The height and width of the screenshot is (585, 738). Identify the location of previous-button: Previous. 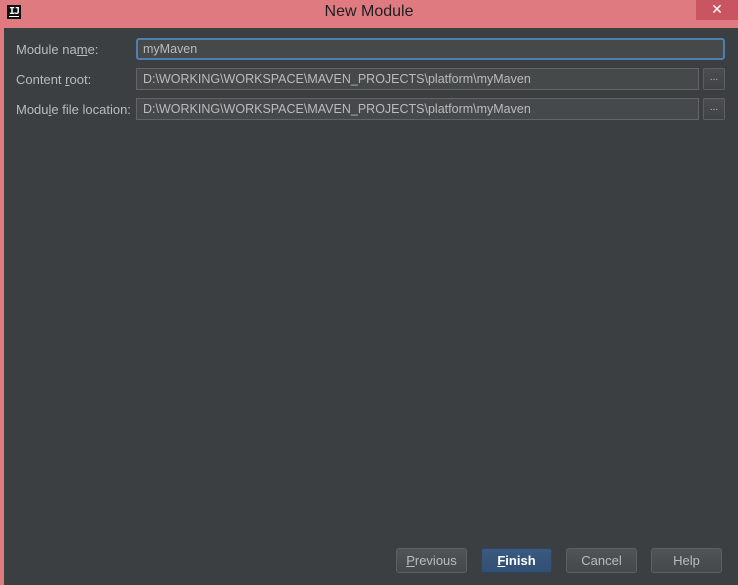
(431, 560).